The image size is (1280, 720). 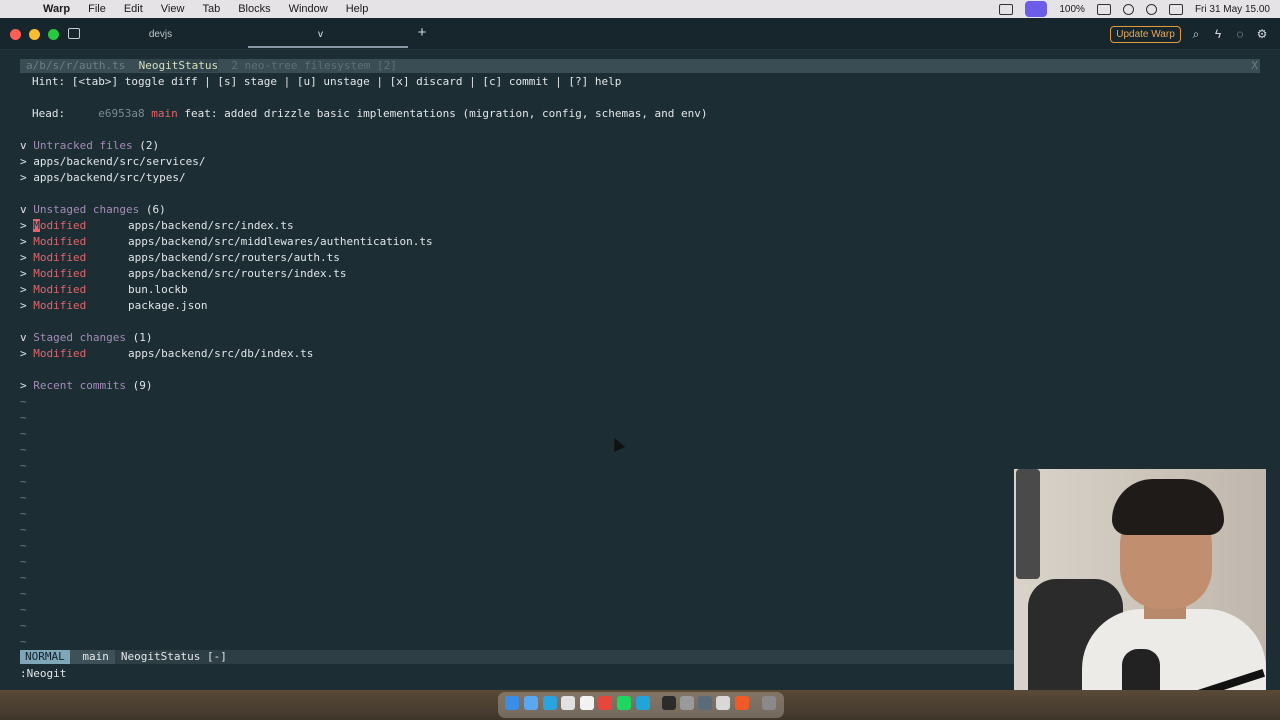 What do you see at coordinates (1151, 9) in the screenshot?
I see `bluetooth-icon` at bounding box center [1151, 9].